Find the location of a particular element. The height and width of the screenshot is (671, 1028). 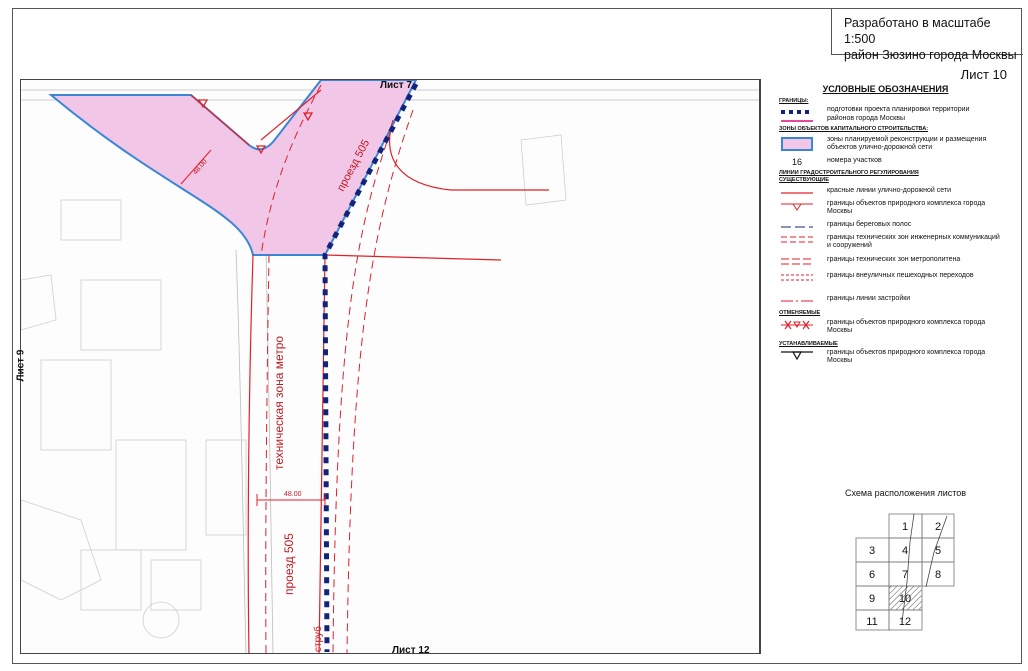

road-label-lower: проезд 505 is located at coordinates (289, 564).